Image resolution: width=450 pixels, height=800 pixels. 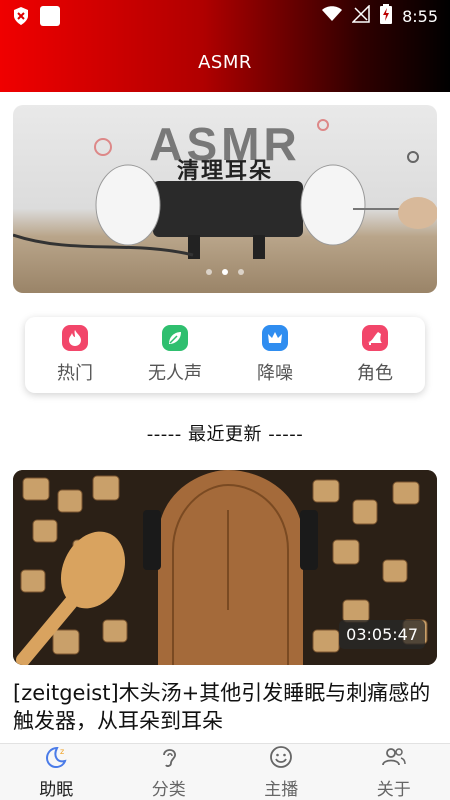 I want to click on people-icon, so click(x=394, y=759).